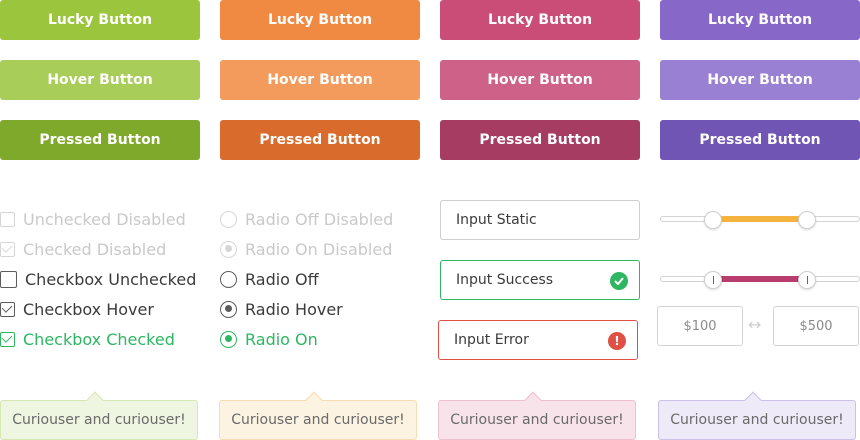  I want to click on hover-button-orange: Hover Button, so click(320, 80).